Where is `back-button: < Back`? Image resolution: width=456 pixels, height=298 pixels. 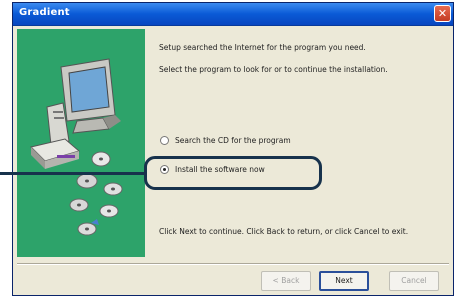
back-button: < Back is located at coordinates (286, 281).